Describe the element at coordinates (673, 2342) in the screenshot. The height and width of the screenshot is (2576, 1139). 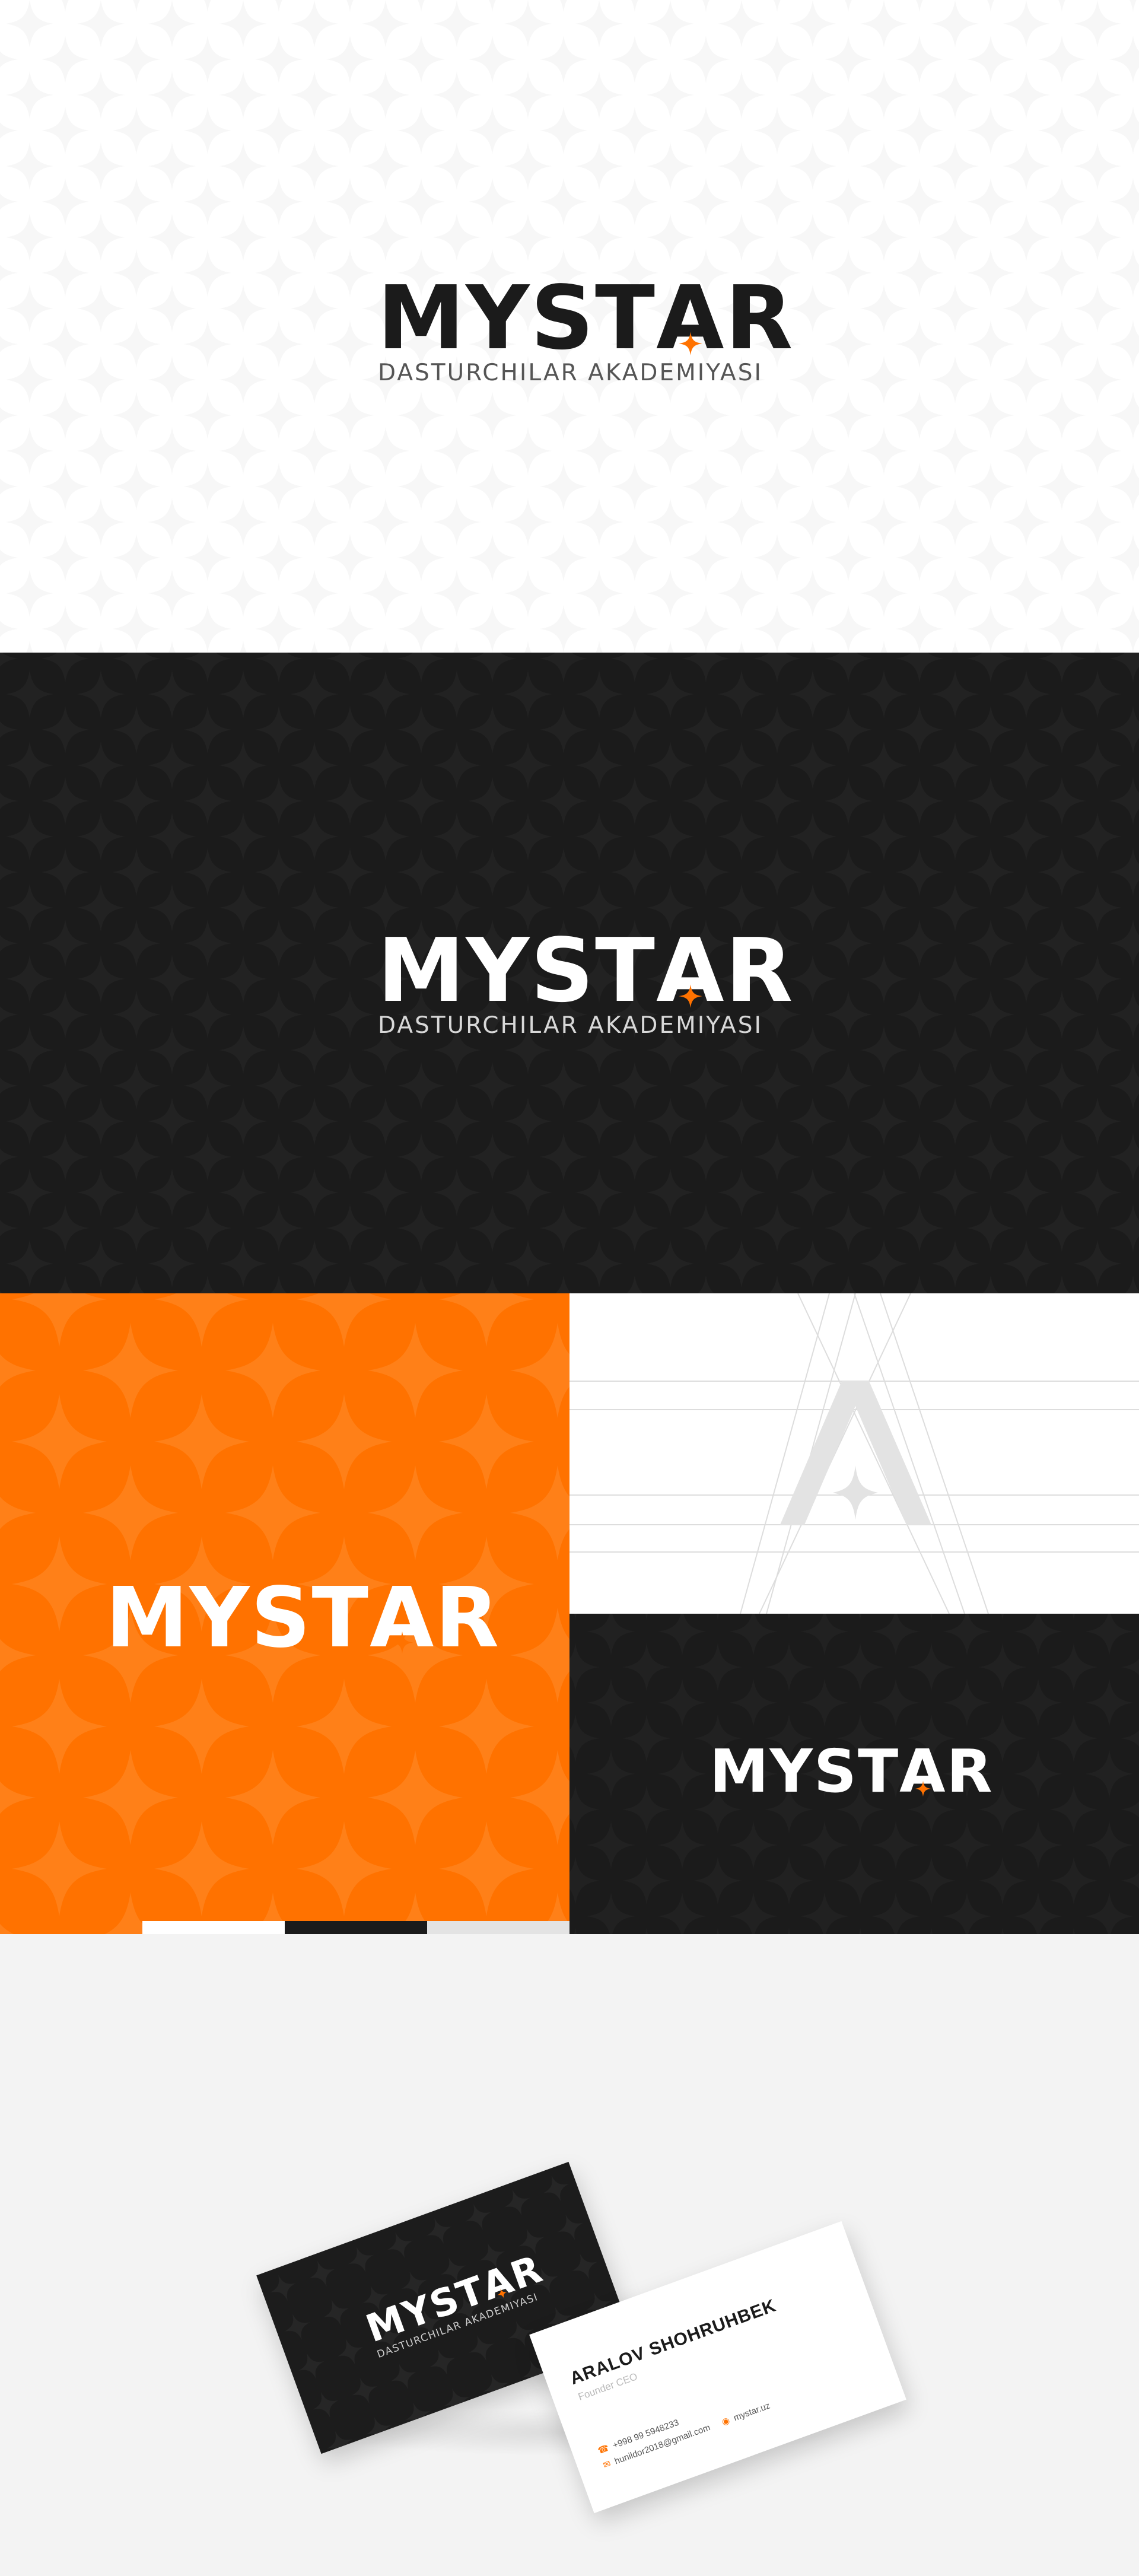
I see `card-person-name: ARALOV SHOHRUHBEK` at that location.